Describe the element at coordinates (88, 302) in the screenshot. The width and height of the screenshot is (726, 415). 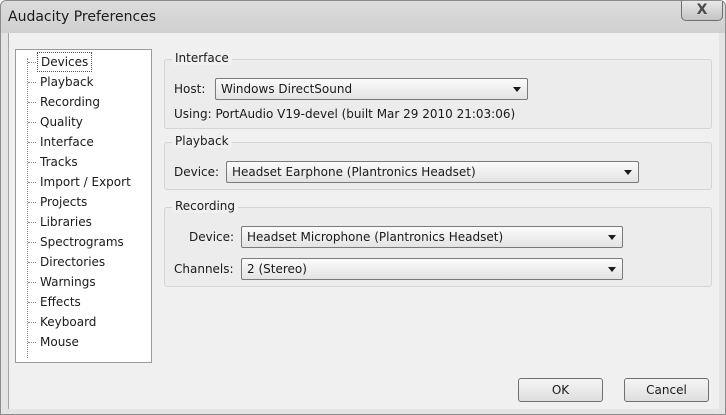
I see `tree-item-effects: Effects` at that location.